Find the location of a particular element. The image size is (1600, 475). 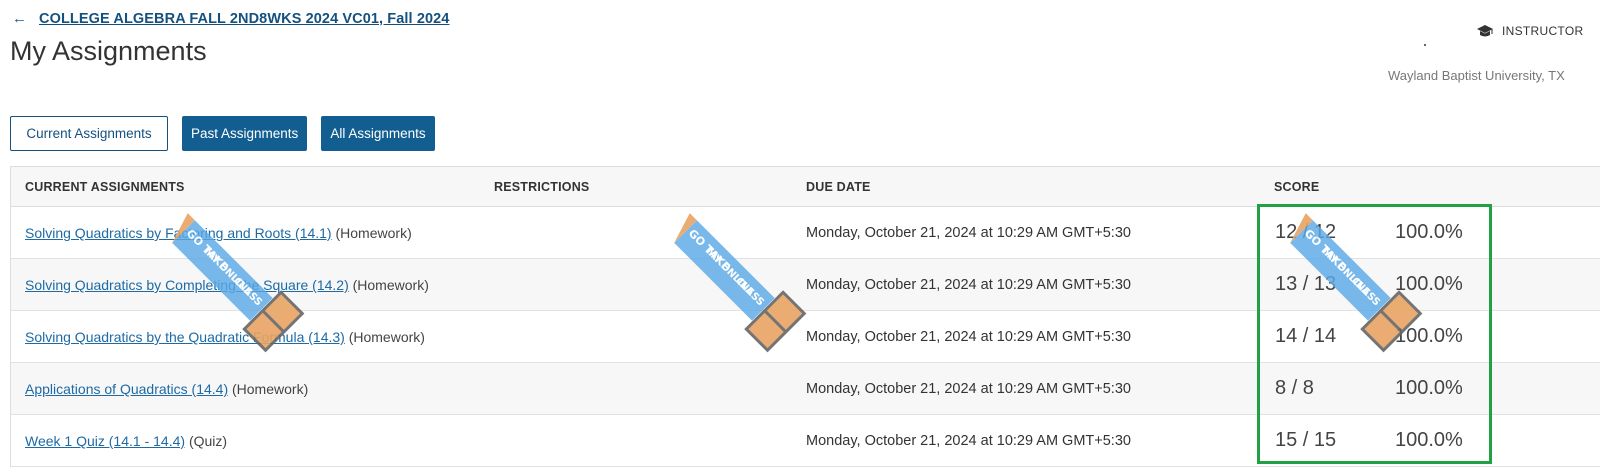

column-header-restrictions: RESTRICTIONS is located at coordinates (542, 187).